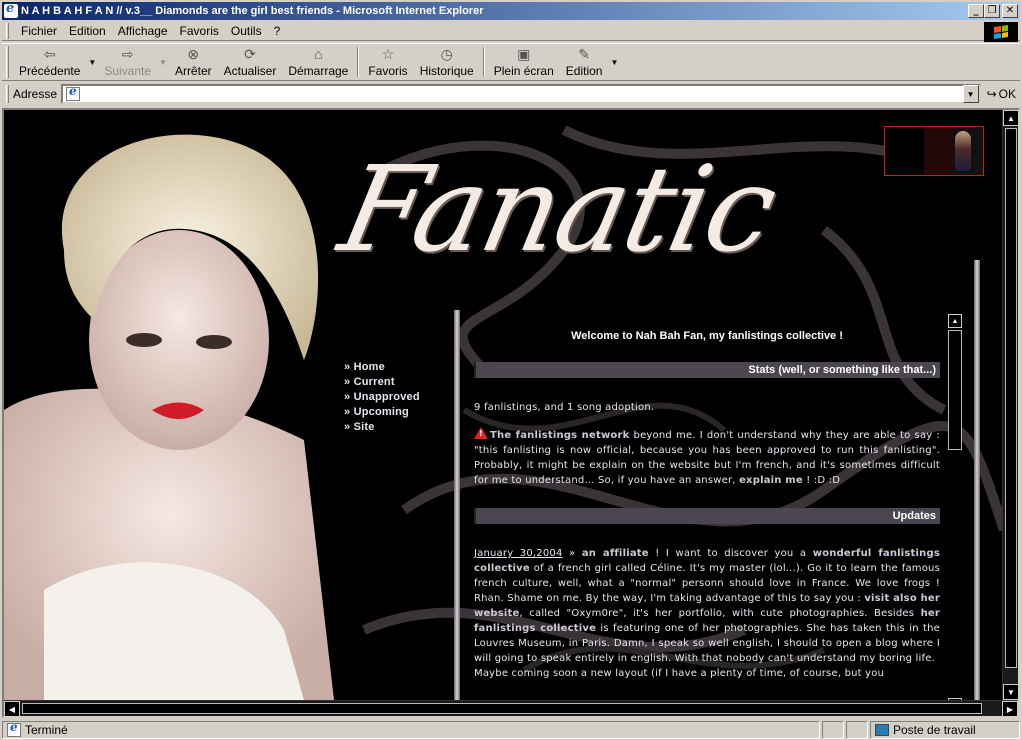 The width and height of the screenshot is (1022, 740). I want to click on forward-arrow-icon: ⇨, so click(127, 53).